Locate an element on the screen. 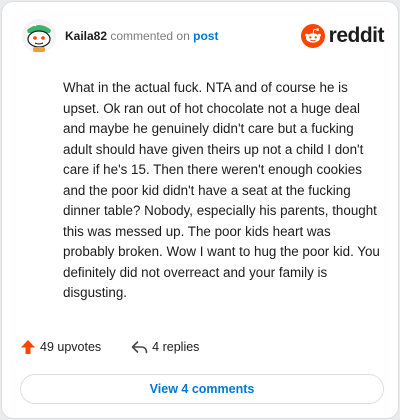  comment-header: Kaila82 commented on post reddit is located at coordinates (203, 36).